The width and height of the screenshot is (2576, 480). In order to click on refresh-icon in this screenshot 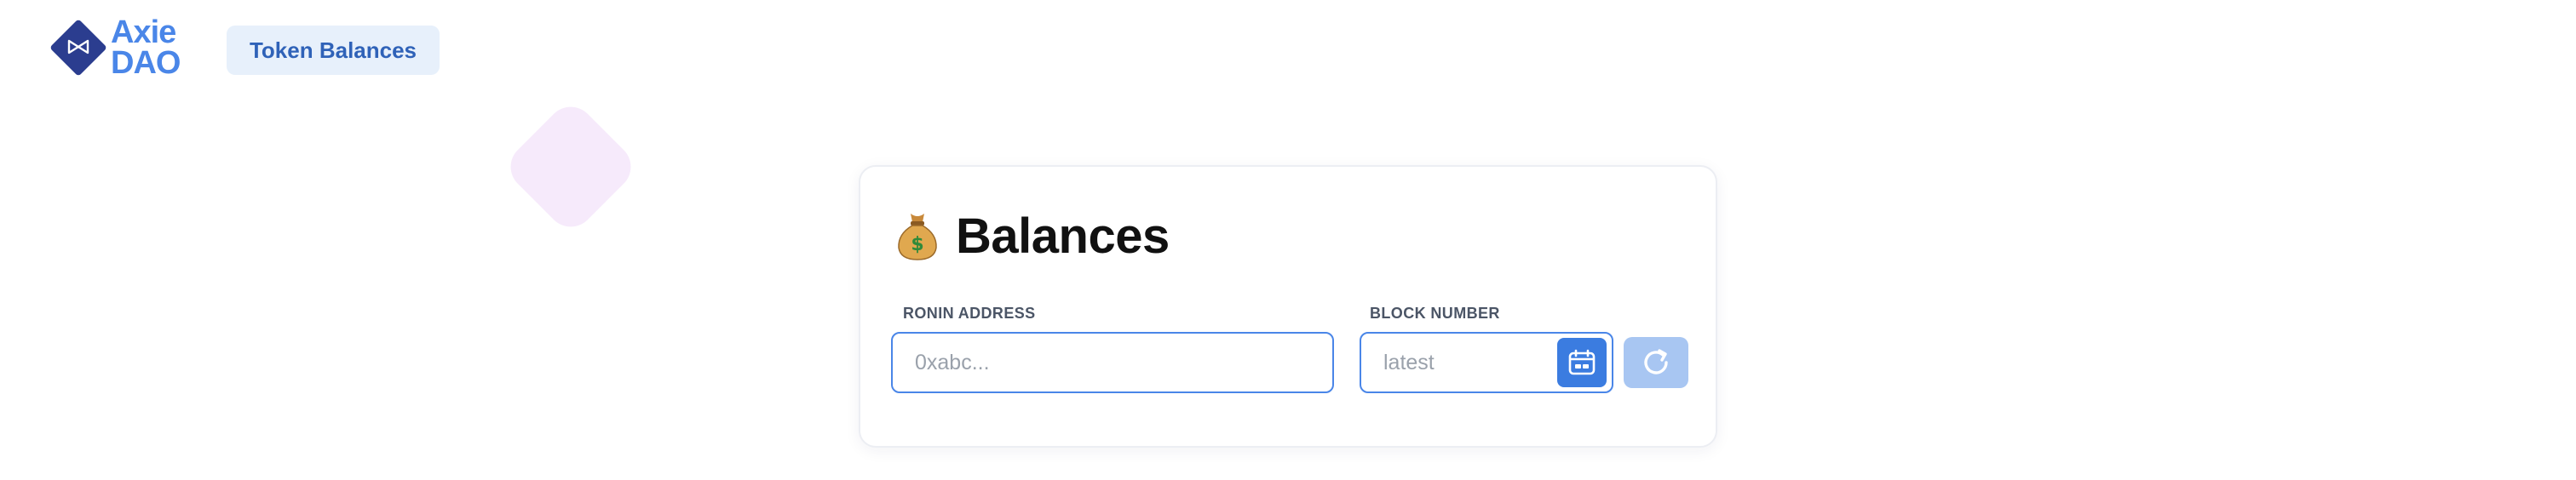, I will do `click(1656, 361)`.